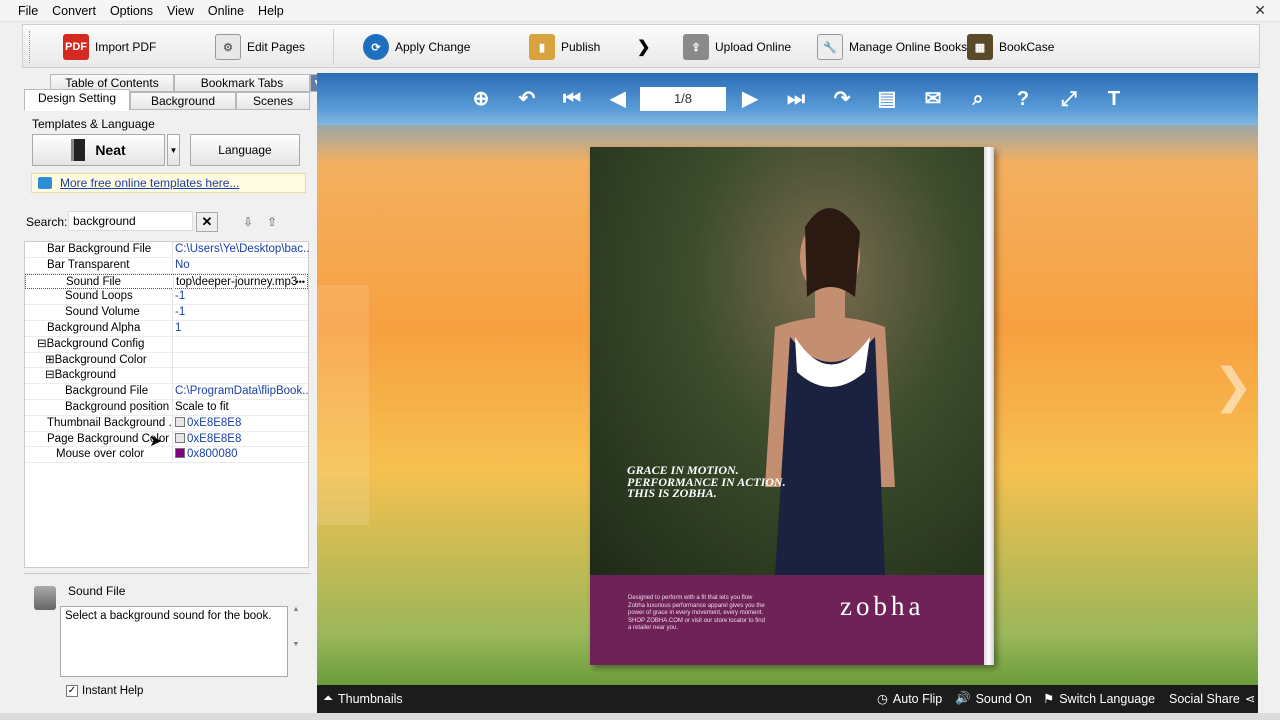 The image size is (1280, 720). What do you see at coordinates (156, 441) in the screenshot?
I see `mouse-cursor-icon: ➤` at bounding box center [156, 441].